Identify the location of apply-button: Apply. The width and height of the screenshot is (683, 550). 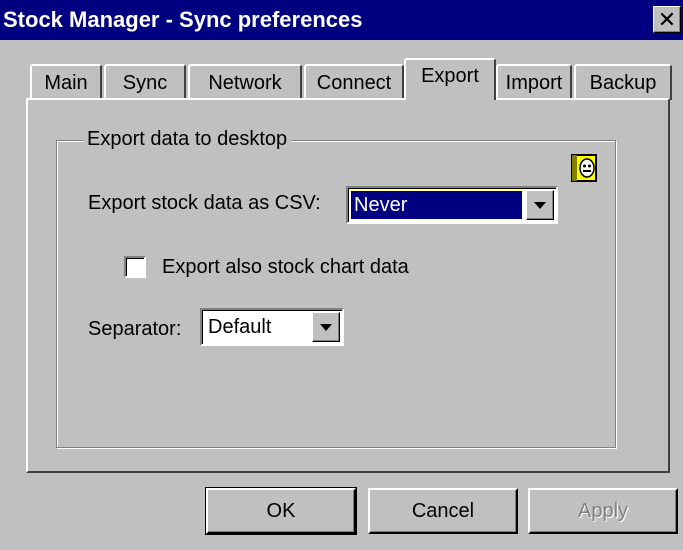
(603, 511).